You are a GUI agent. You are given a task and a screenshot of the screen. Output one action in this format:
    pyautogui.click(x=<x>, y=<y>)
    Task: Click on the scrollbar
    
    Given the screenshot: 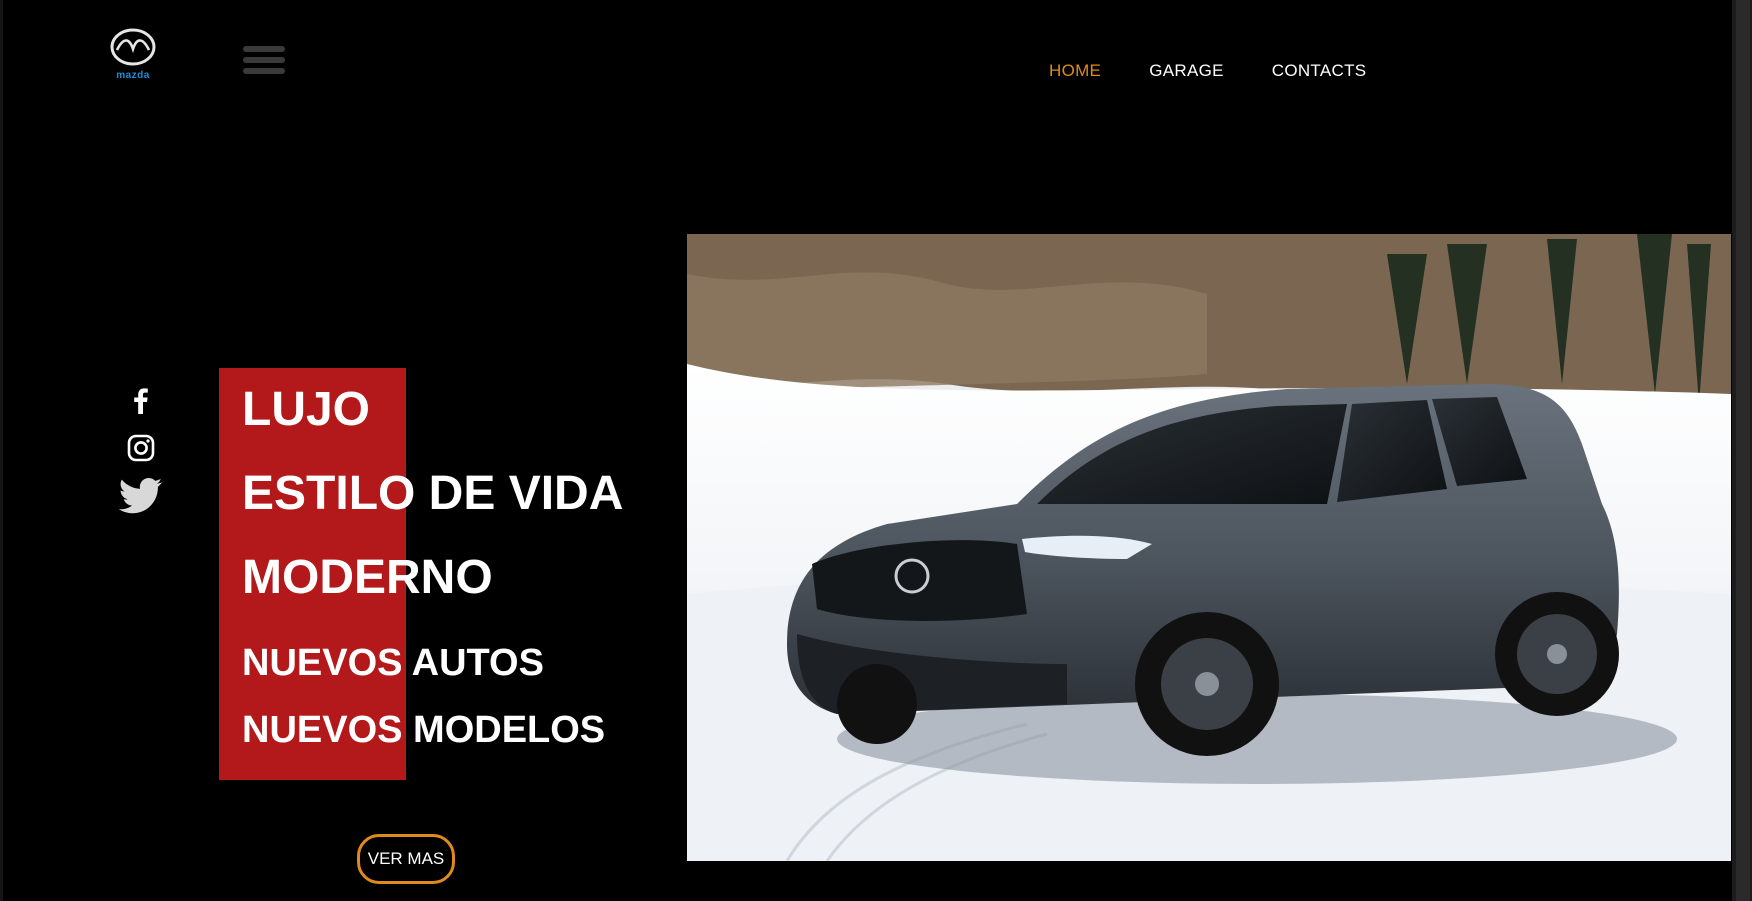 What is the action you would take?
    pyautogui.click(x=1742, y=450)
    